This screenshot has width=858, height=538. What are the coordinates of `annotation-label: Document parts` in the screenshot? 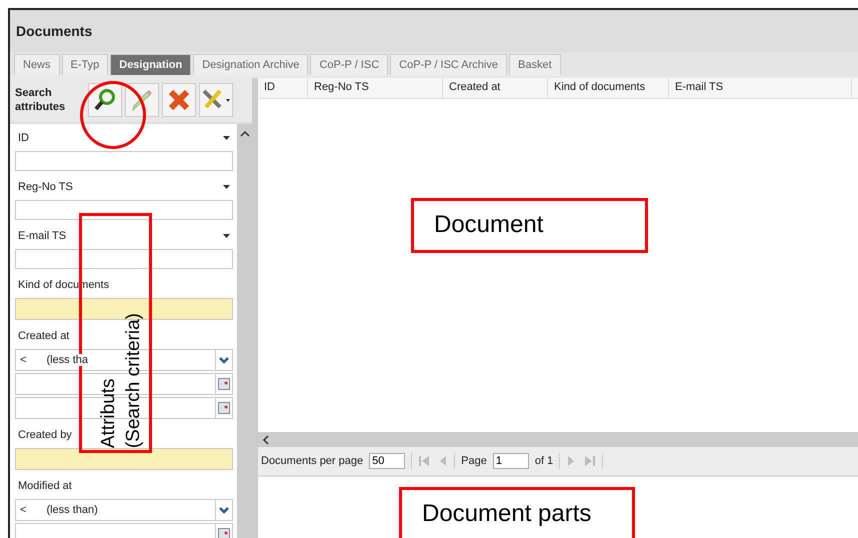 It's located at (517, 512).